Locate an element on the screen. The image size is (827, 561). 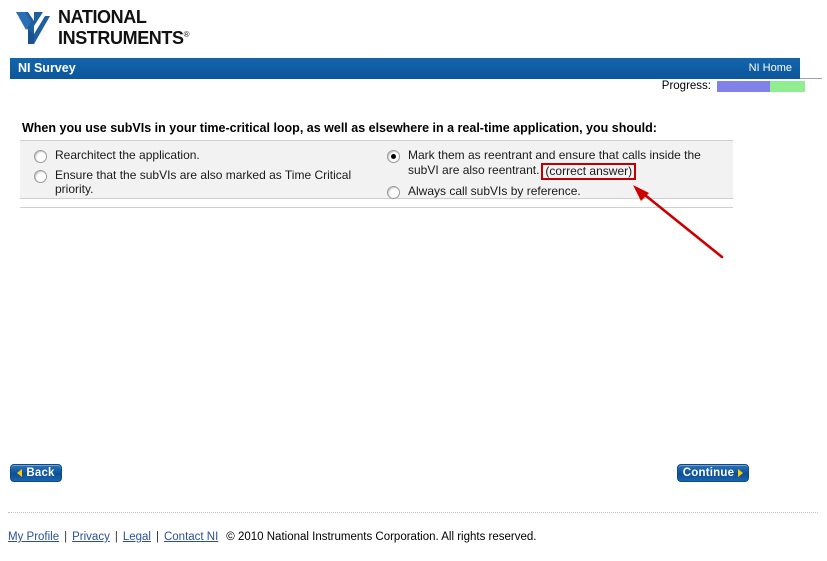
back-button: Back is located at coordinates (36, 473).